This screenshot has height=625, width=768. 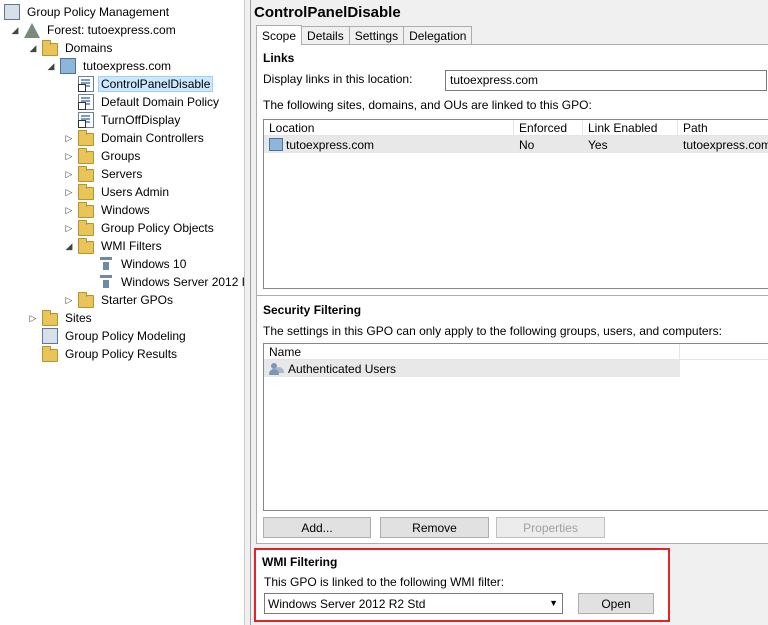 I want to click on tree-node-ou-users-admin: ▷ Users Admin, so click(x=118, y=192).